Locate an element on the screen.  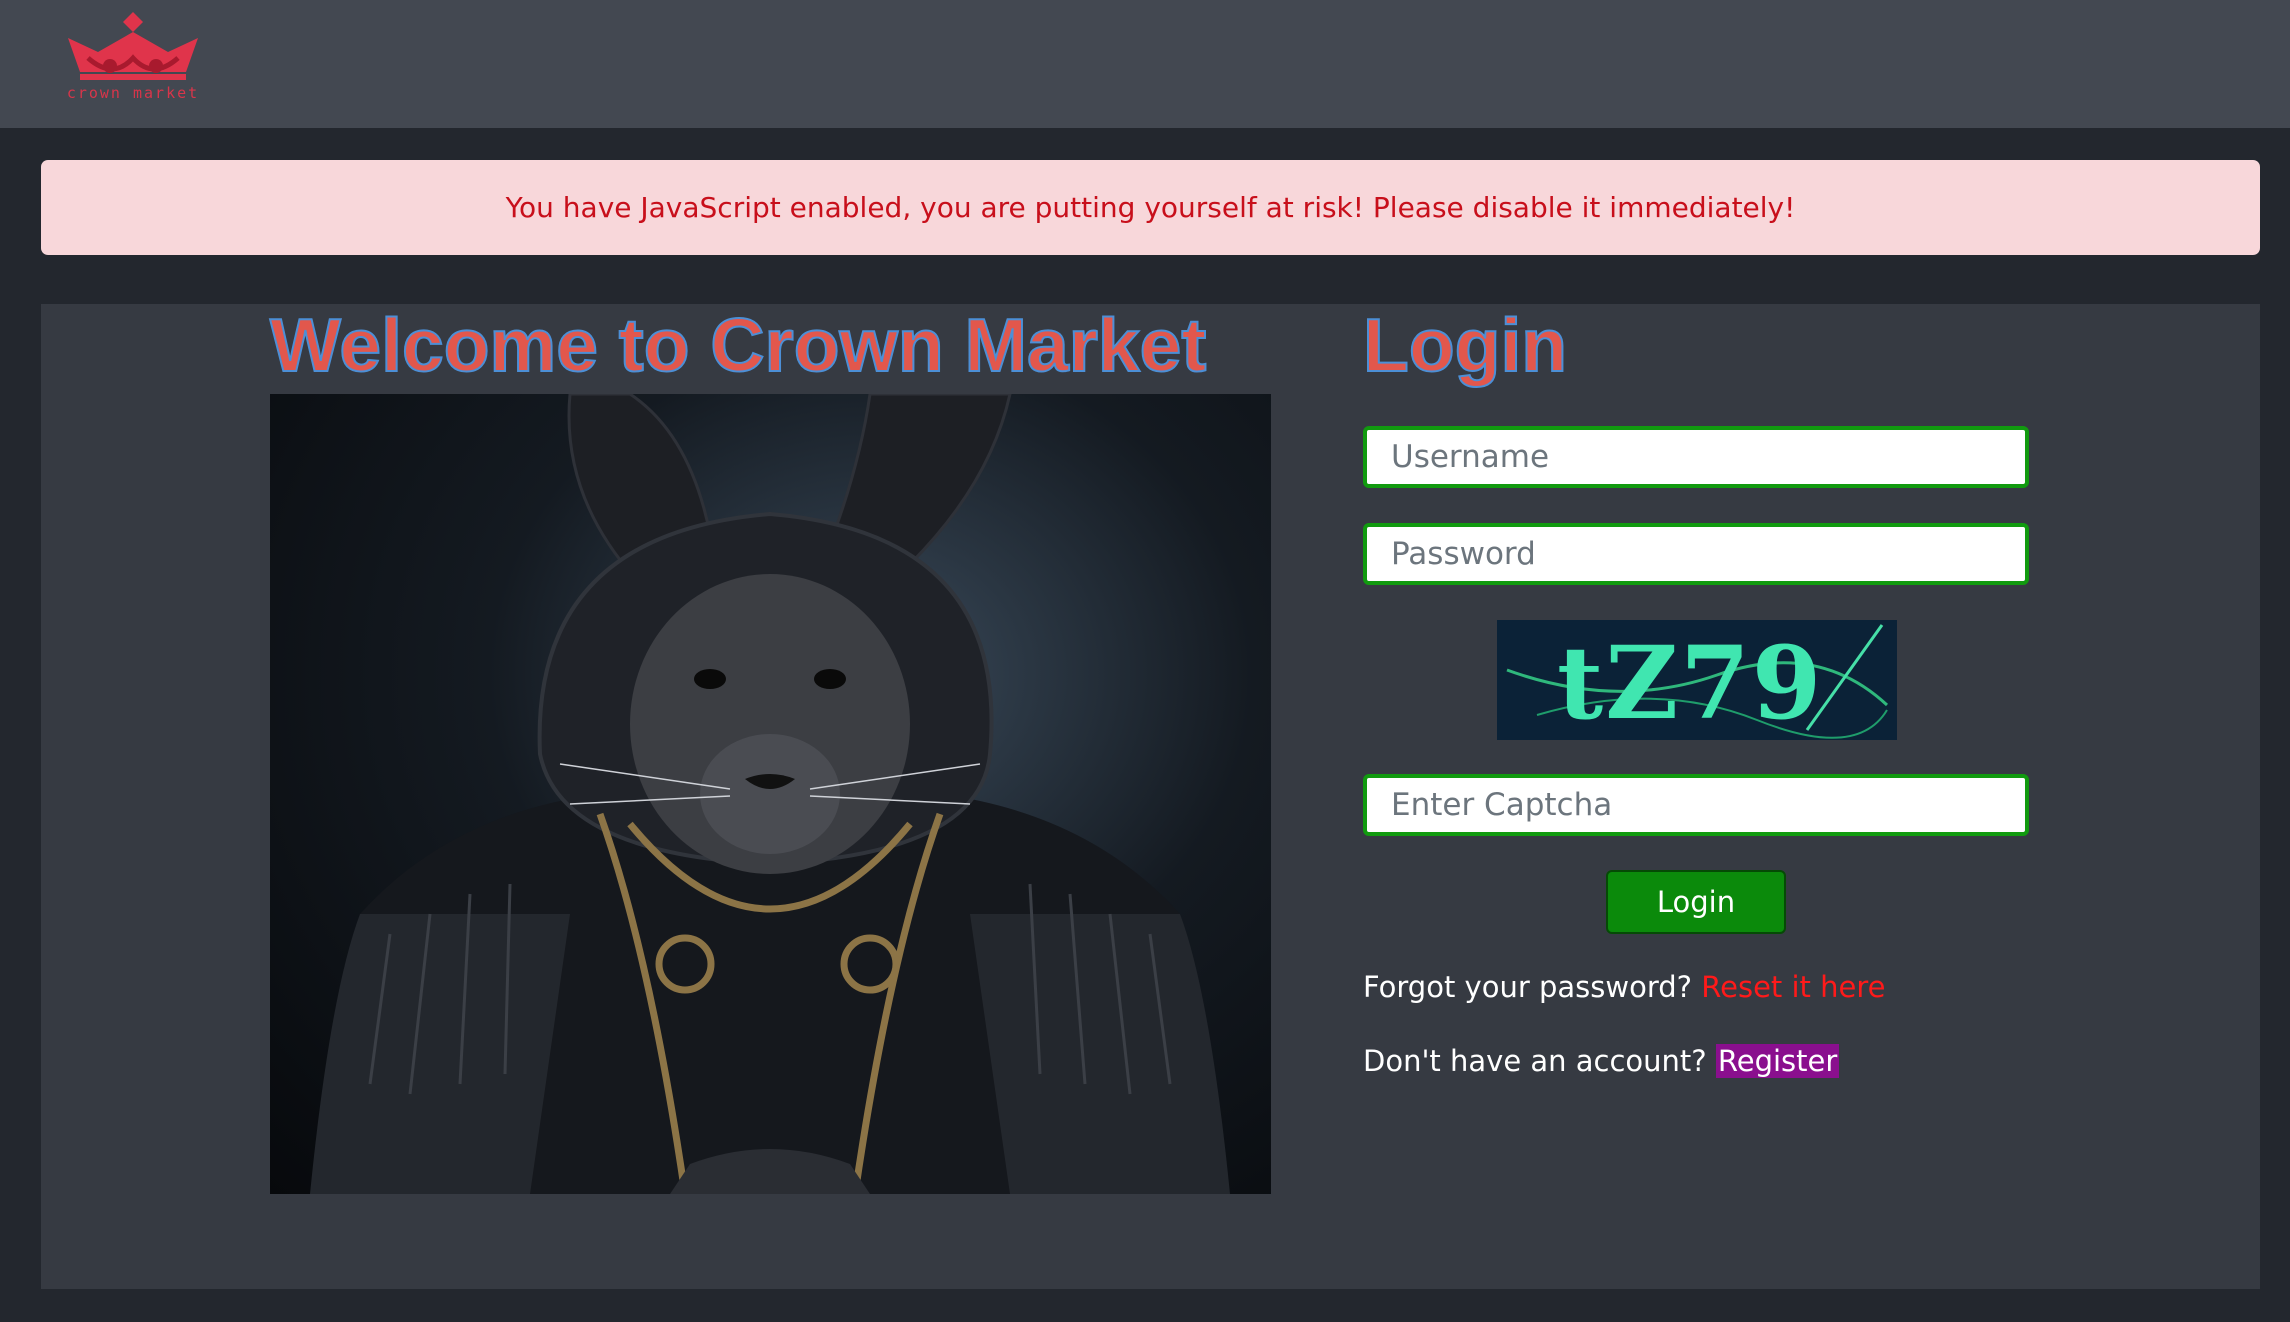
captcha-input is located at coordinates (1696, 805).